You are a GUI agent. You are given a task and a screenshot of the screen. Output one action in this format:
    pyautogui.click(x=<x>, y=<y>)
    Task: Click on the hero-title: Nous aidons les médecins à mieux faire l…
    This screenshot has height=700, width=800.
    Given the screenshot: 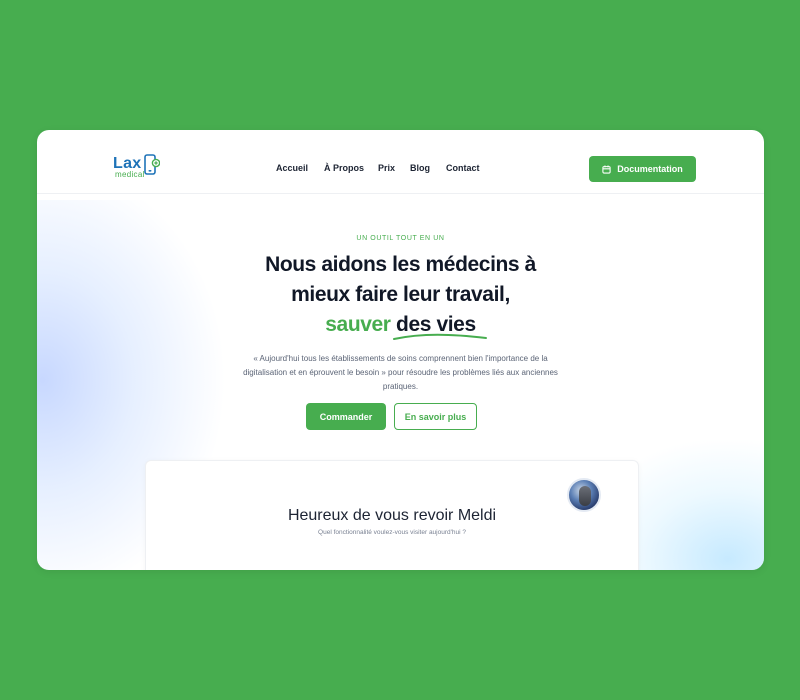 What is the action you would take?
    pyautogui.click(x=400, y=295)
    